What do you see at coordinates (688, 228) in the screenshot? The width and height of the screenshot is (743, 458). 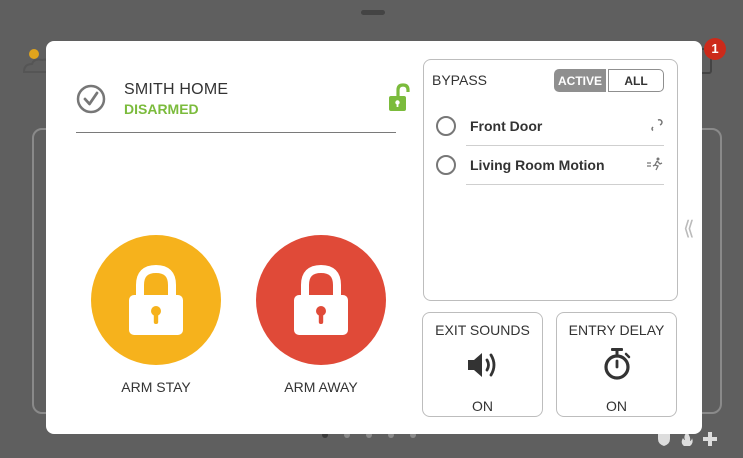 I see `double-chevron-left-icon: ⟨⟨` at bounding box center [688, 228].